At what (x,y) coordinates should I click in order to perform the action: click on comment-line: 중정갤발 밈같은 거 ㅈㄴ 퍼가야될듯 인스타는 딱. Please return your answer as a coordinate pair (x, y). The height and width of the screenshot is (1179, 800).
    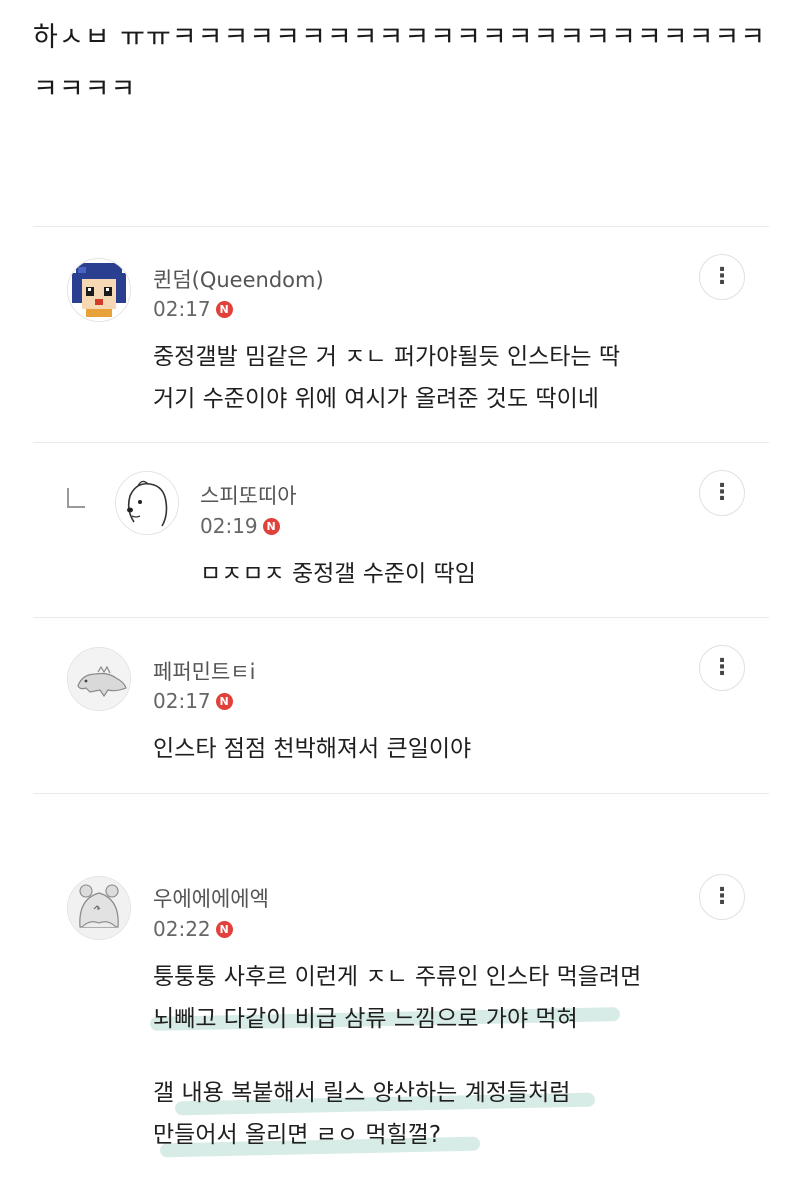
    Looking at the image, I should click on (387, 357).